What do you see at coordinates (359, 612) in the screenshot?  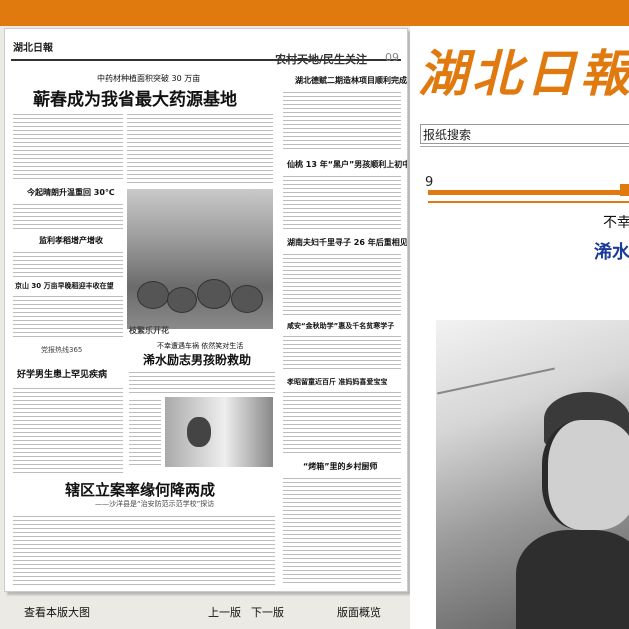 I see `page-overview-link: 版面概览` at bounding box center [359, 612].